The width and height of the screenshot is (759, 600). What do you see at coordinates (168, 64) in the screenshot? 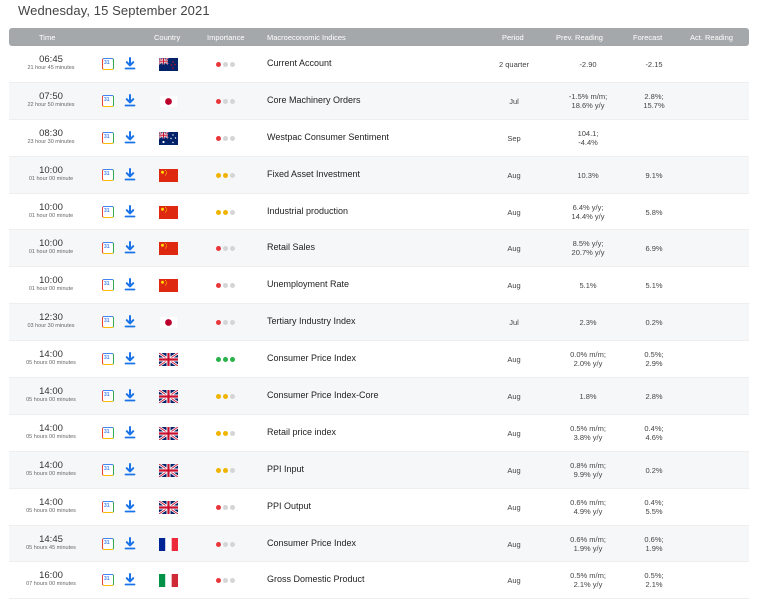
I see `flag-new-zealand-icon` at bounding box center [168, 64].